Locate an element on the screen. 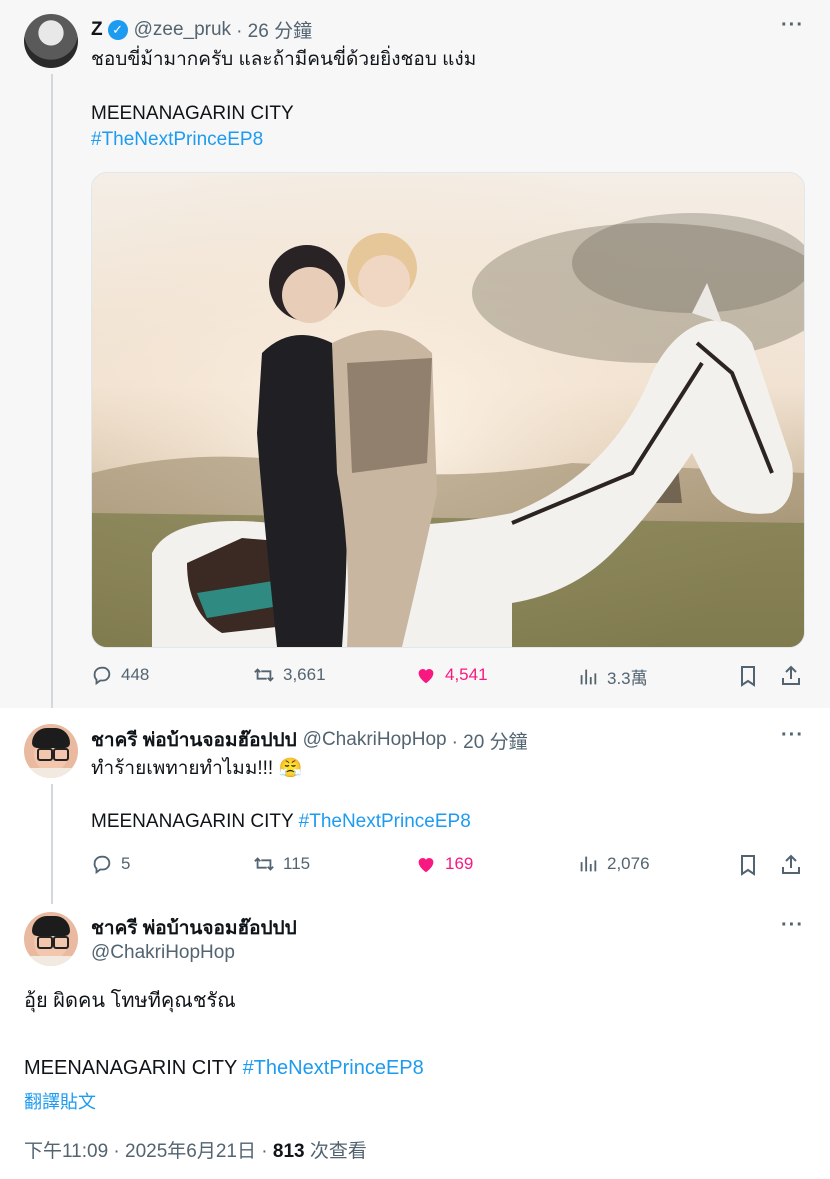 The image size is (830, 1179). like-count: 4,541 is located at coordinates (466, 674).